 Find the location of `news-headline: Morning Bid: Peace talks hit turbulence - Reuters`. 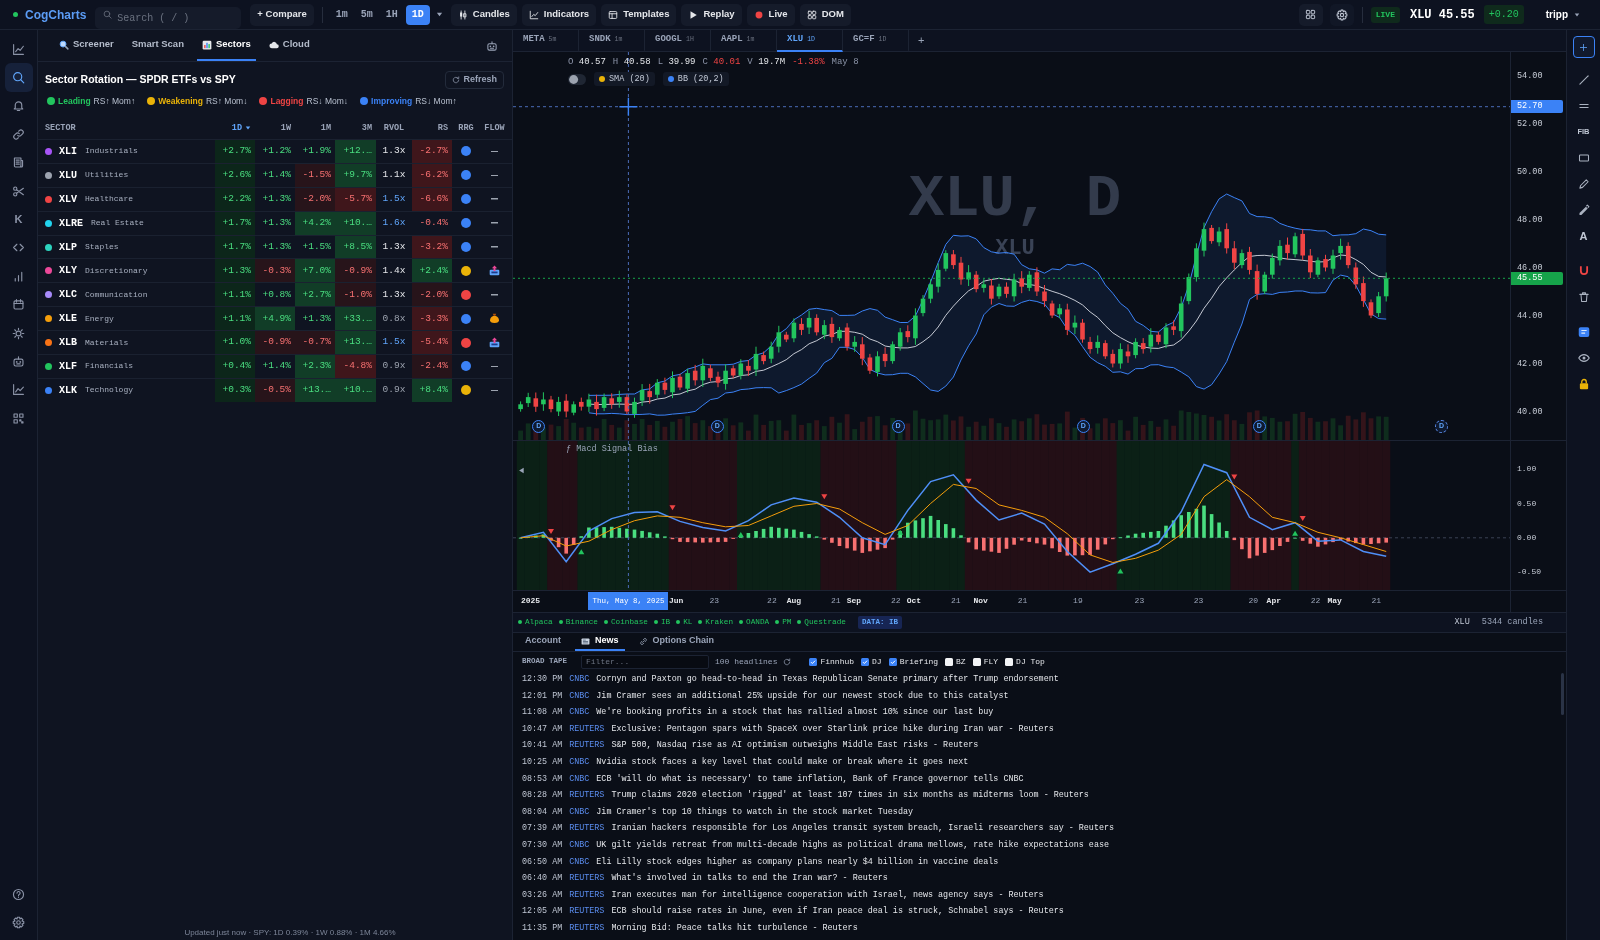

news-headline: Morning Bid: Peace talks hit turbulence - Reuters is located at coordinates (734, 928).